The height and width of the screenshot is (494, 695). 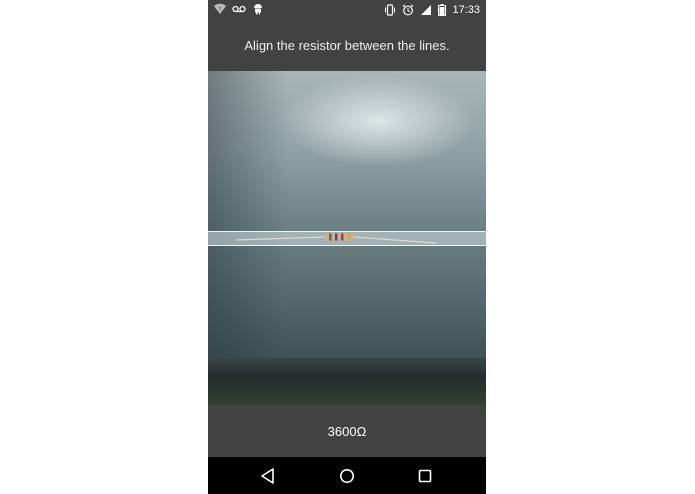 I want to click on signal-icon, so click(x=426, y=10).